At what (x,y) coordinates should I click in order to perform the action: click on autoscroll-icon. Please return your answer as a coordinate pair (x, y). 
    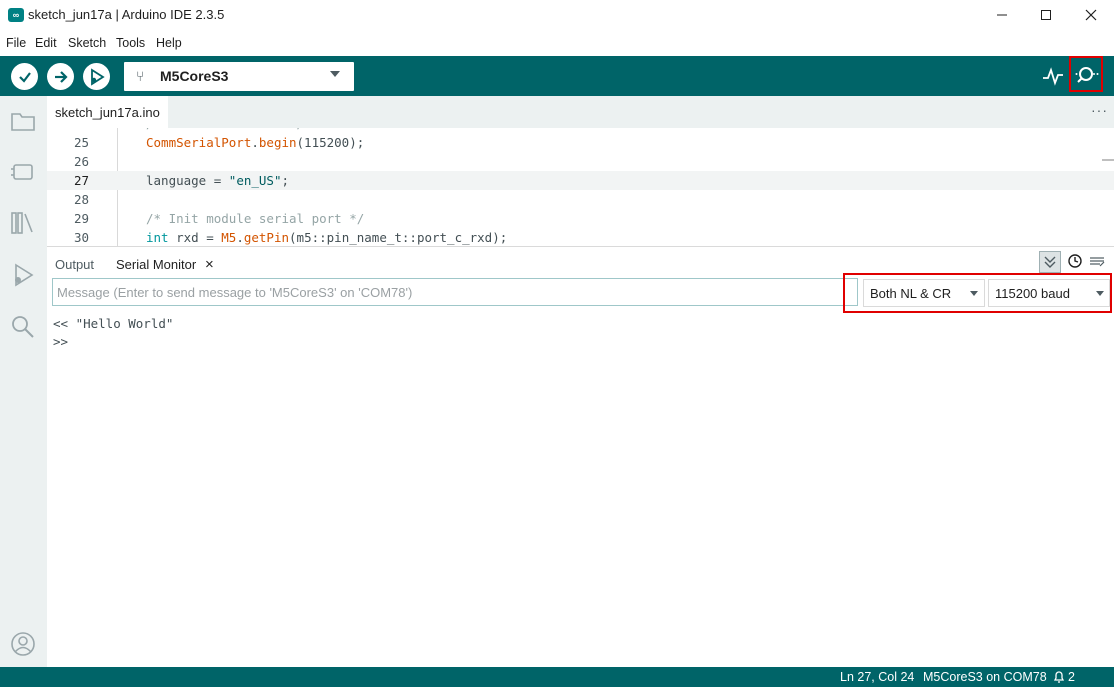
    Looking at the image, I should click on (1050, 262).